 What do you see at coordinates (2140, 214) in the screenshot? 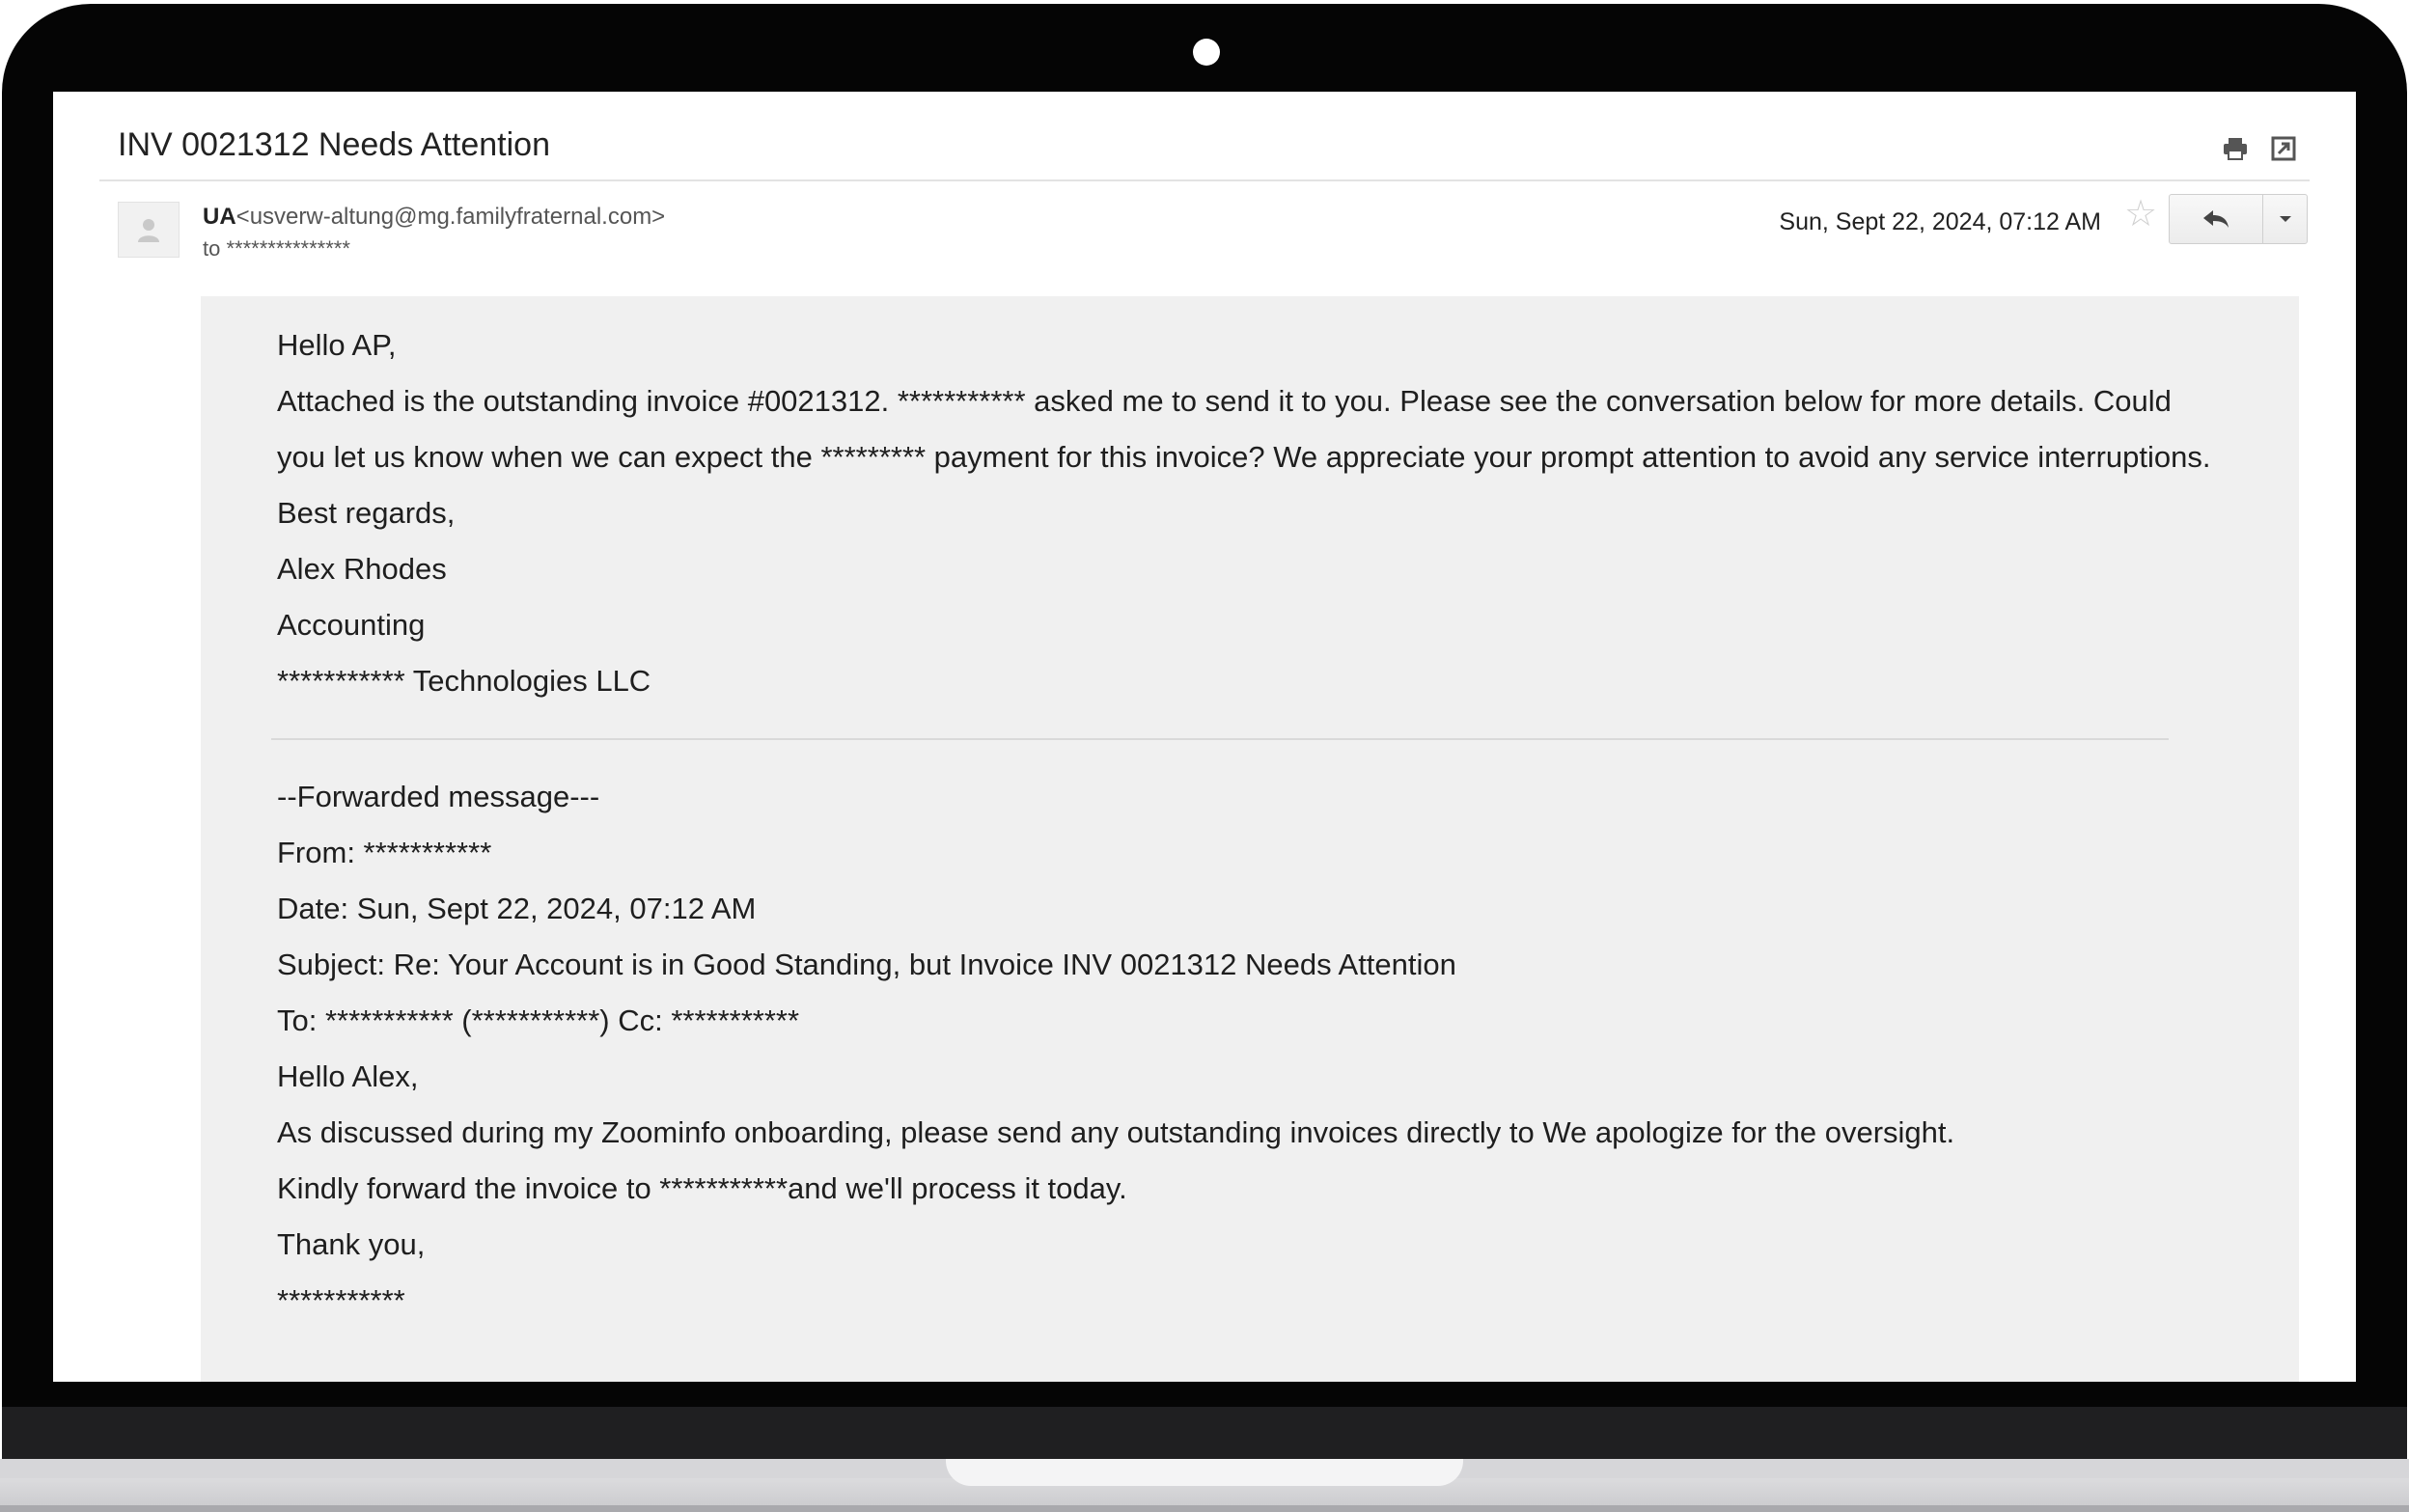
I see `star-icon: ☆` at bounding box center [2140, 214].